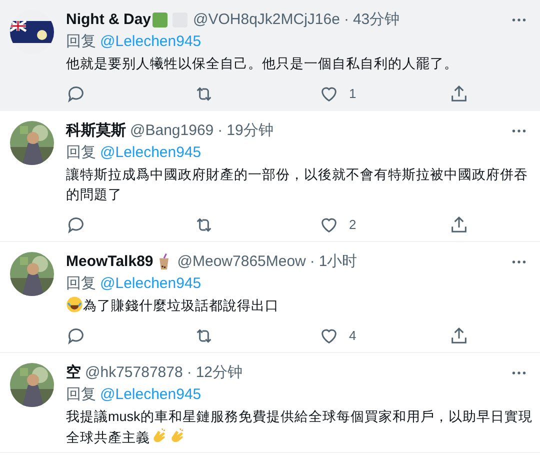  What do you see at coordinates (250, 131) in the screenshot?
I see `post-time: 19分钟` at bounding box center [250, 131].